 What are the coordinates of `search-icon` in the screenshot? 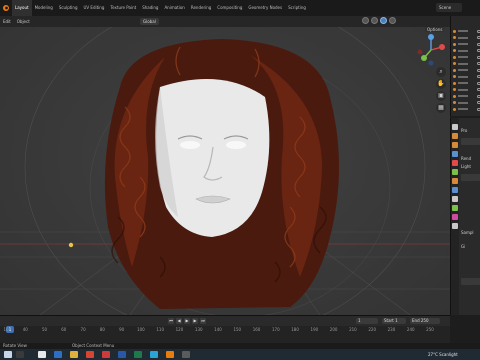 It's located at (20, 354).